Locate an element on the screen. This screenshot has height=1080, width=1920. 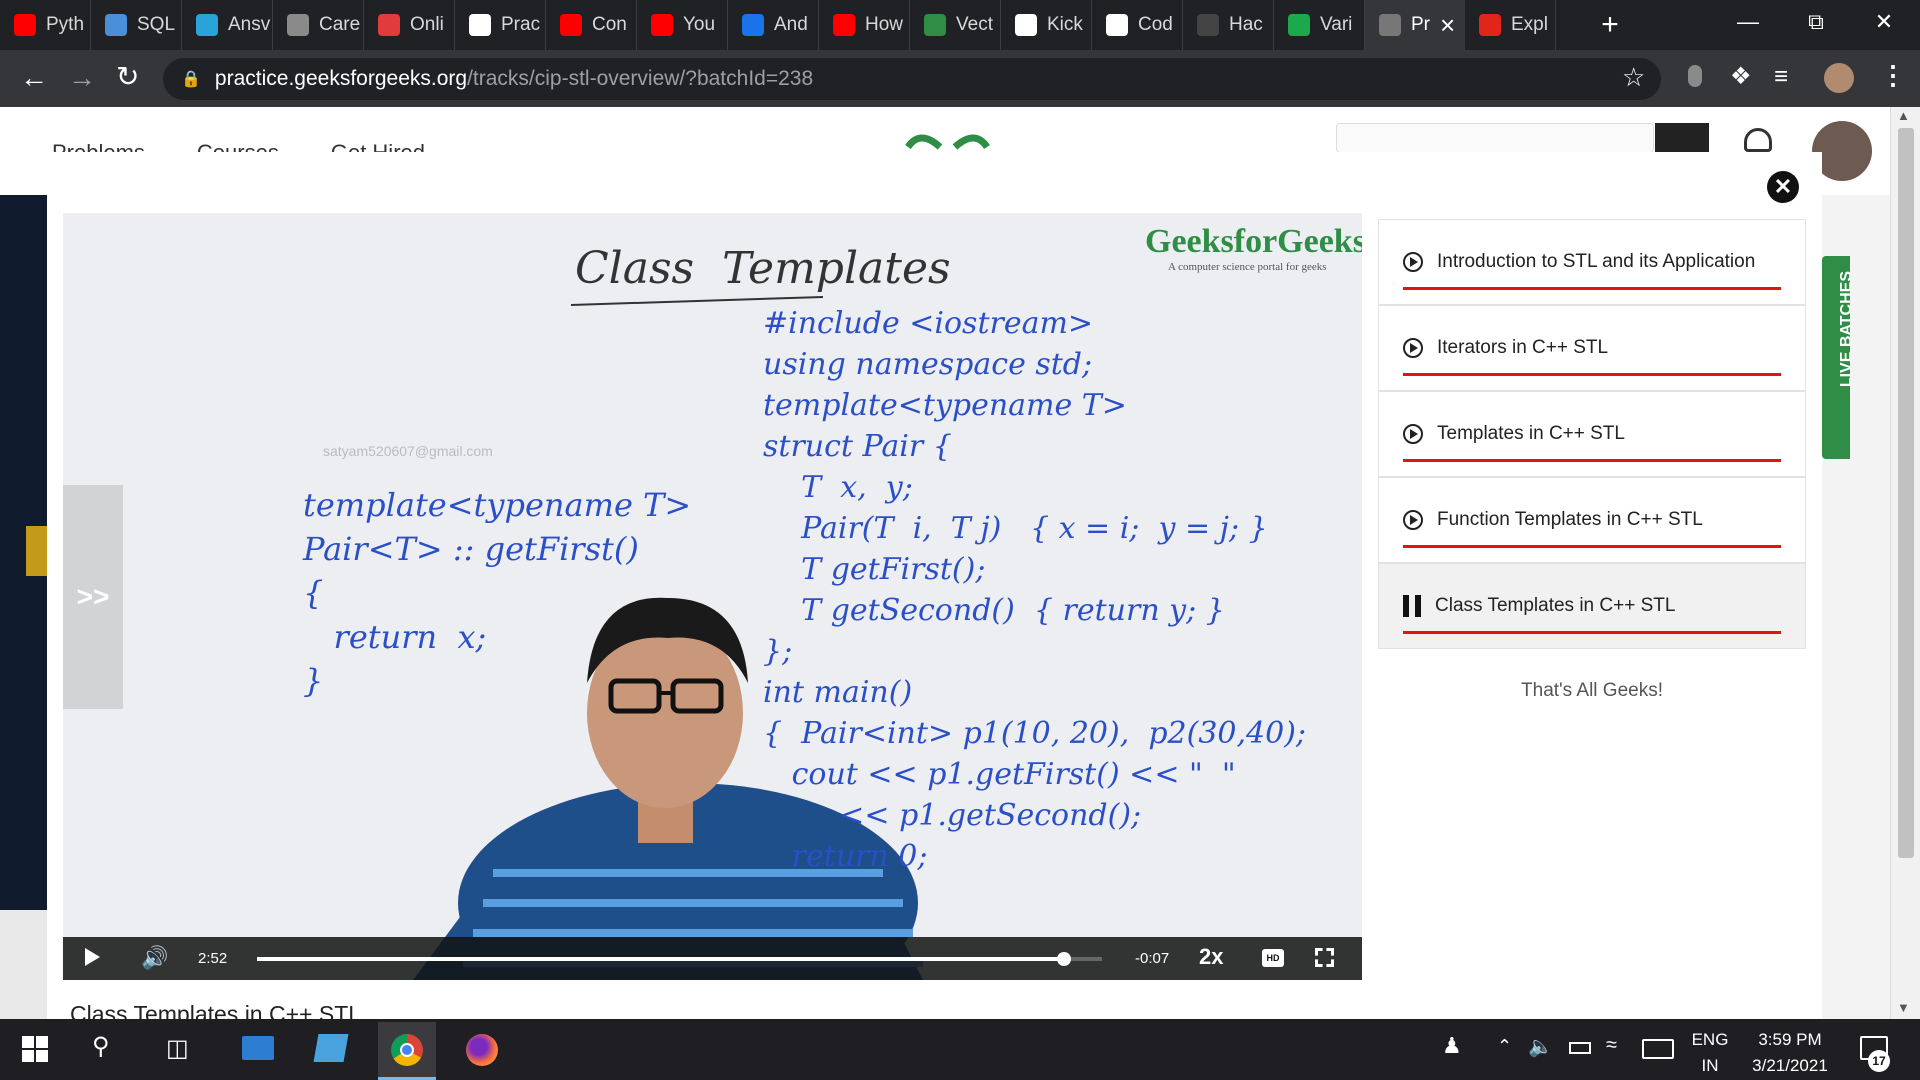
playlist-item: Iterators in C++ STL is located at coordinates (1592, 348).